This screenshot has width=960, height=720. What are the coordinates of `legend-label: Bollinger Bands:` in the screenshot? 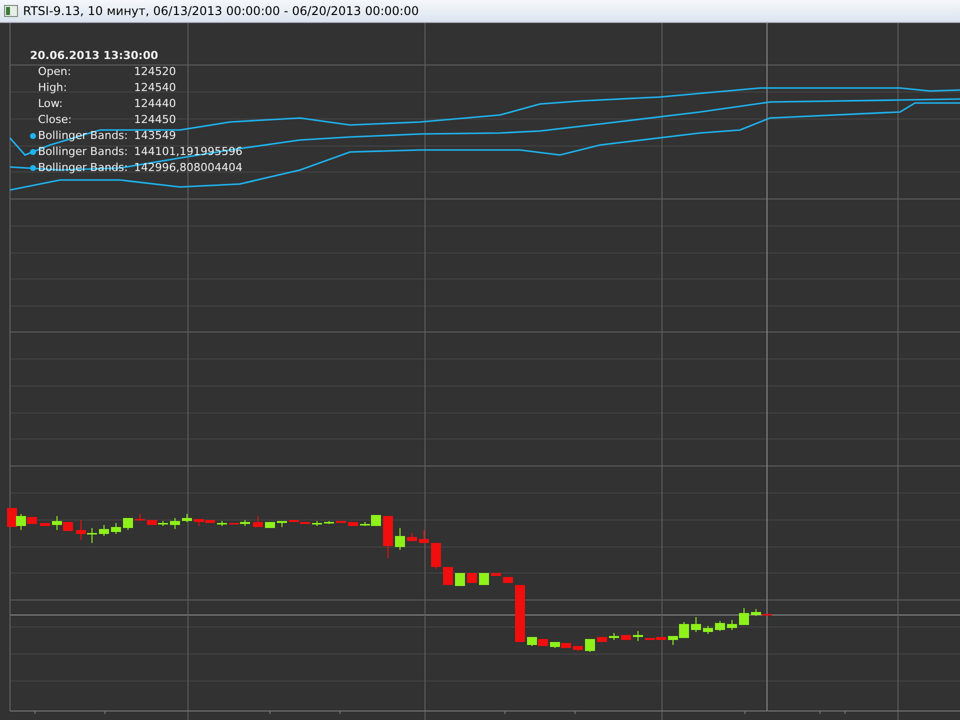 It's located at (83, 152).